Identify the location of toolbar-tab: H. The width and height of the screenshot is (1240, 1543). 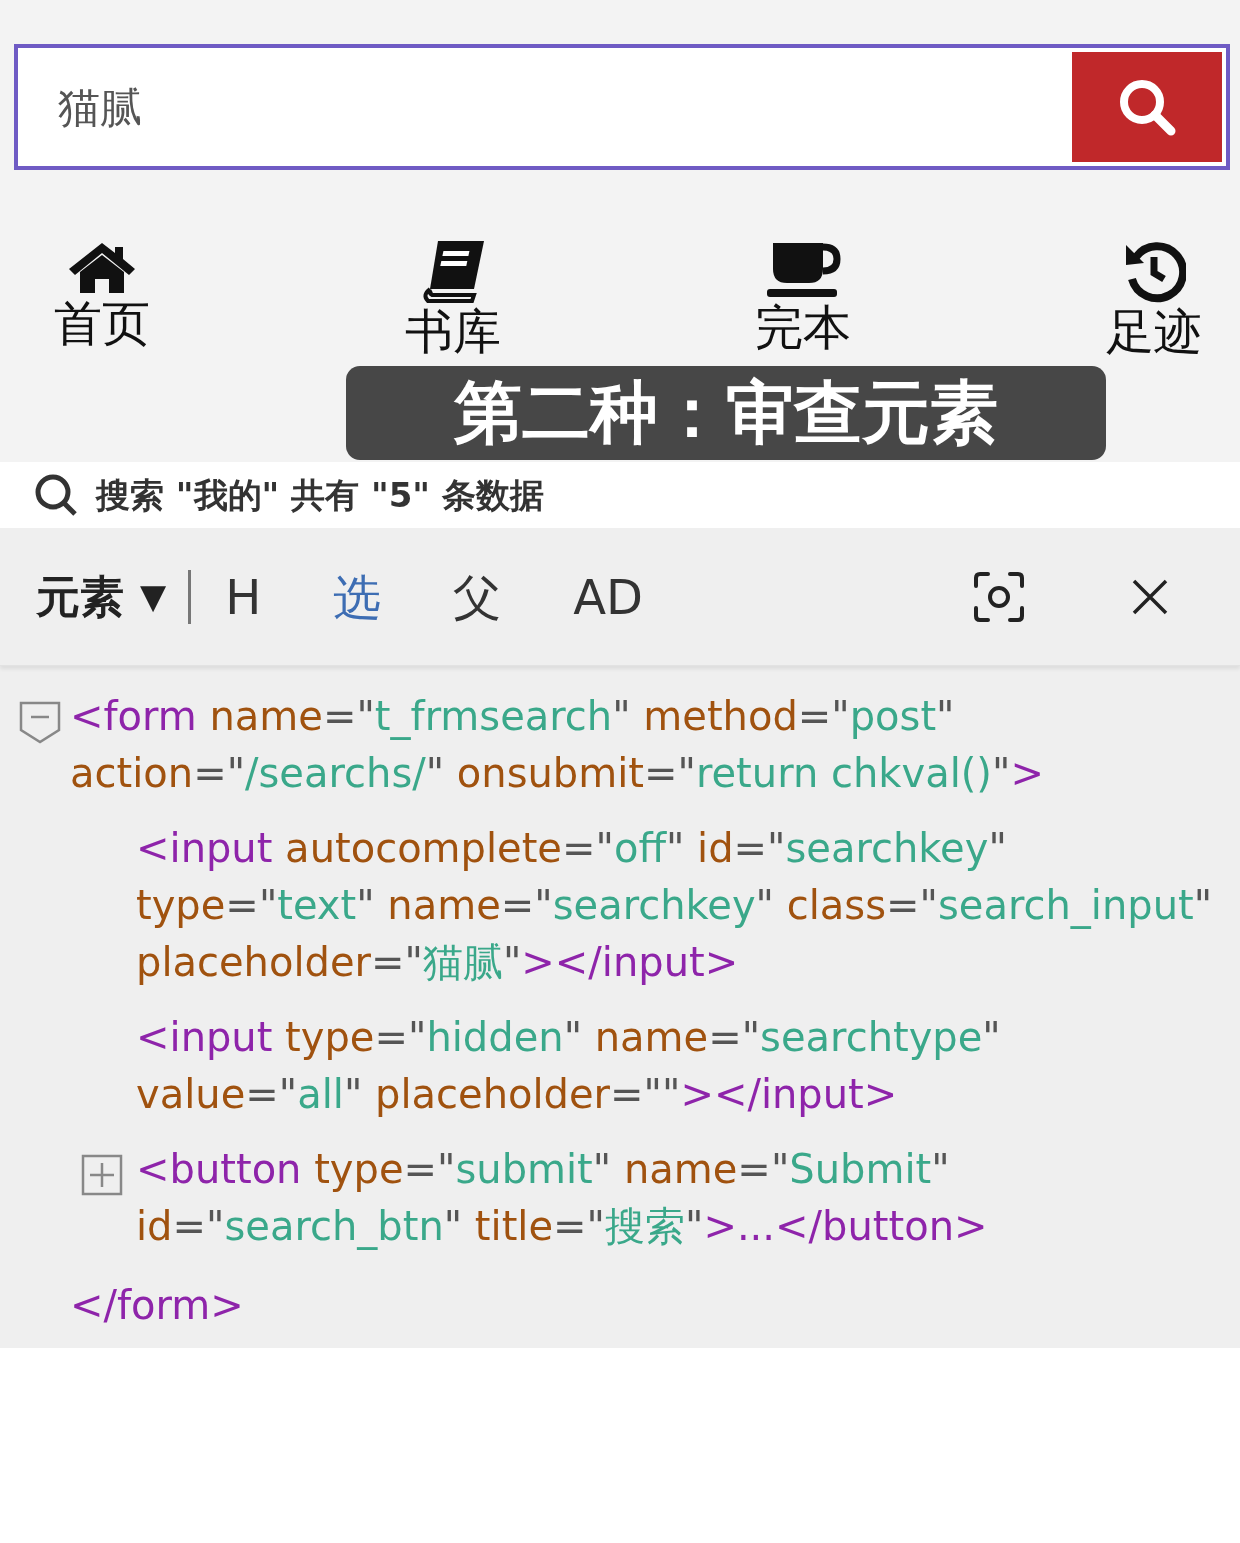
(243, 596).